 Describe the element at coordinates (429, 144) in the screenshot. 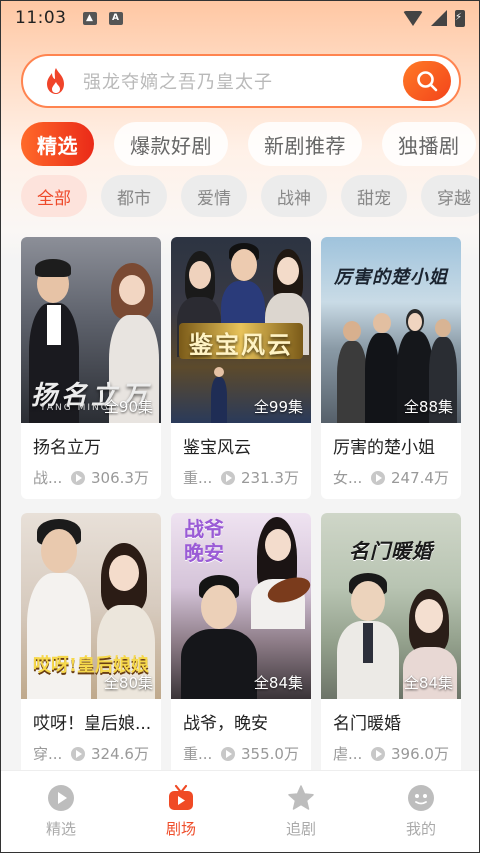

I see `top-tab-exclusive: 独播剧` at that location.